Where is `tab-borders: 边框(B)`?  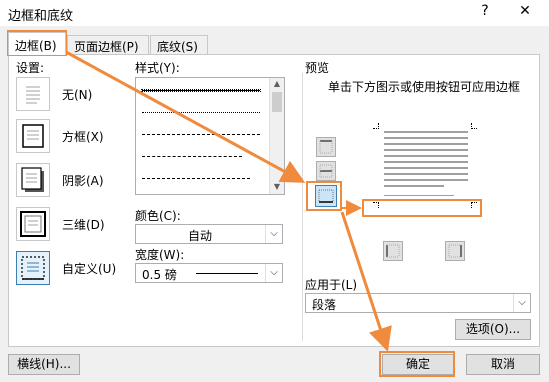
tab-borders: 边框(B) is located at coordinates (37, 43).